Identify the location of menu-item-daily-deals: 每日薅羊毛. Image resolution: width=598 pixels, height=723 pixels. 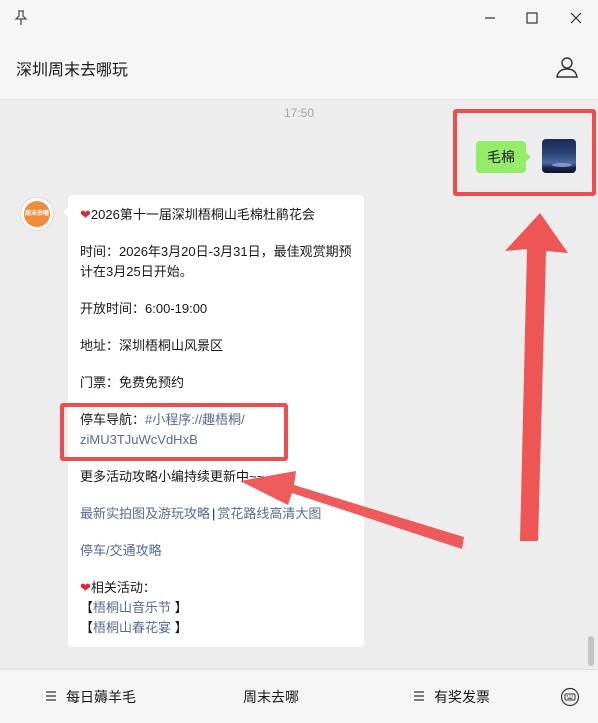
(91, 696).